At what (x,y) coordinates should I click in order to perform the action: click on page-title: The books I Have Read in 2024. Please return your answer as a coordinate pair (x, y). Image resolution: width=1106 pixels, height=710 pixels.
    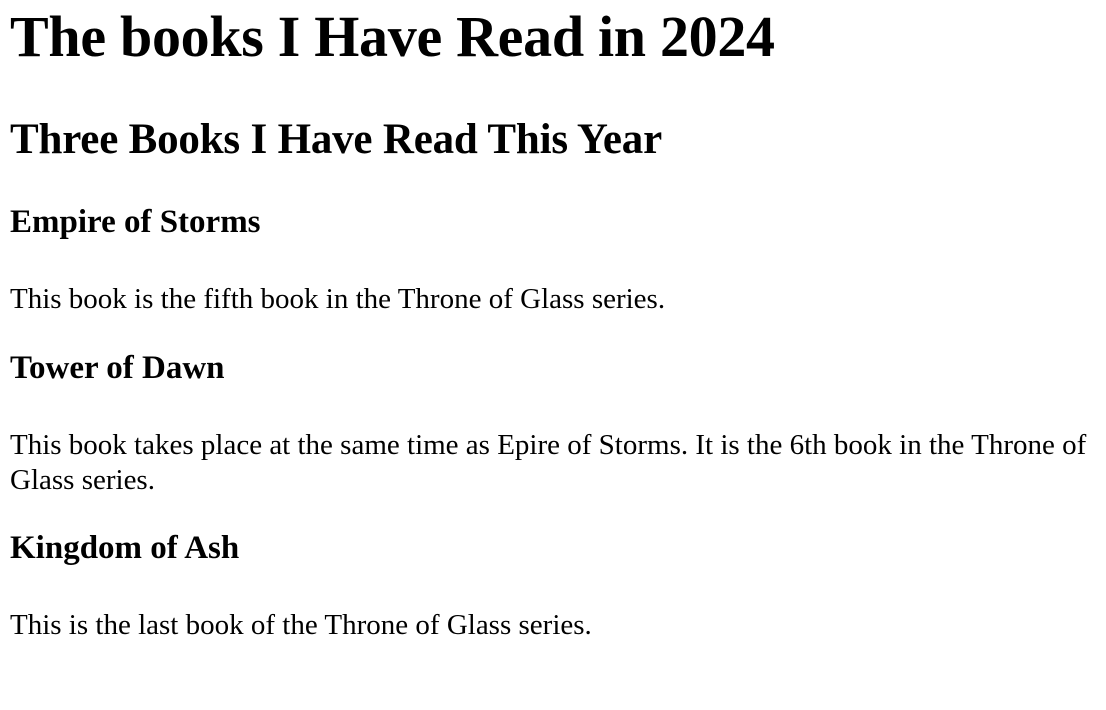
    Looking at the image, I should click on (392, 36).